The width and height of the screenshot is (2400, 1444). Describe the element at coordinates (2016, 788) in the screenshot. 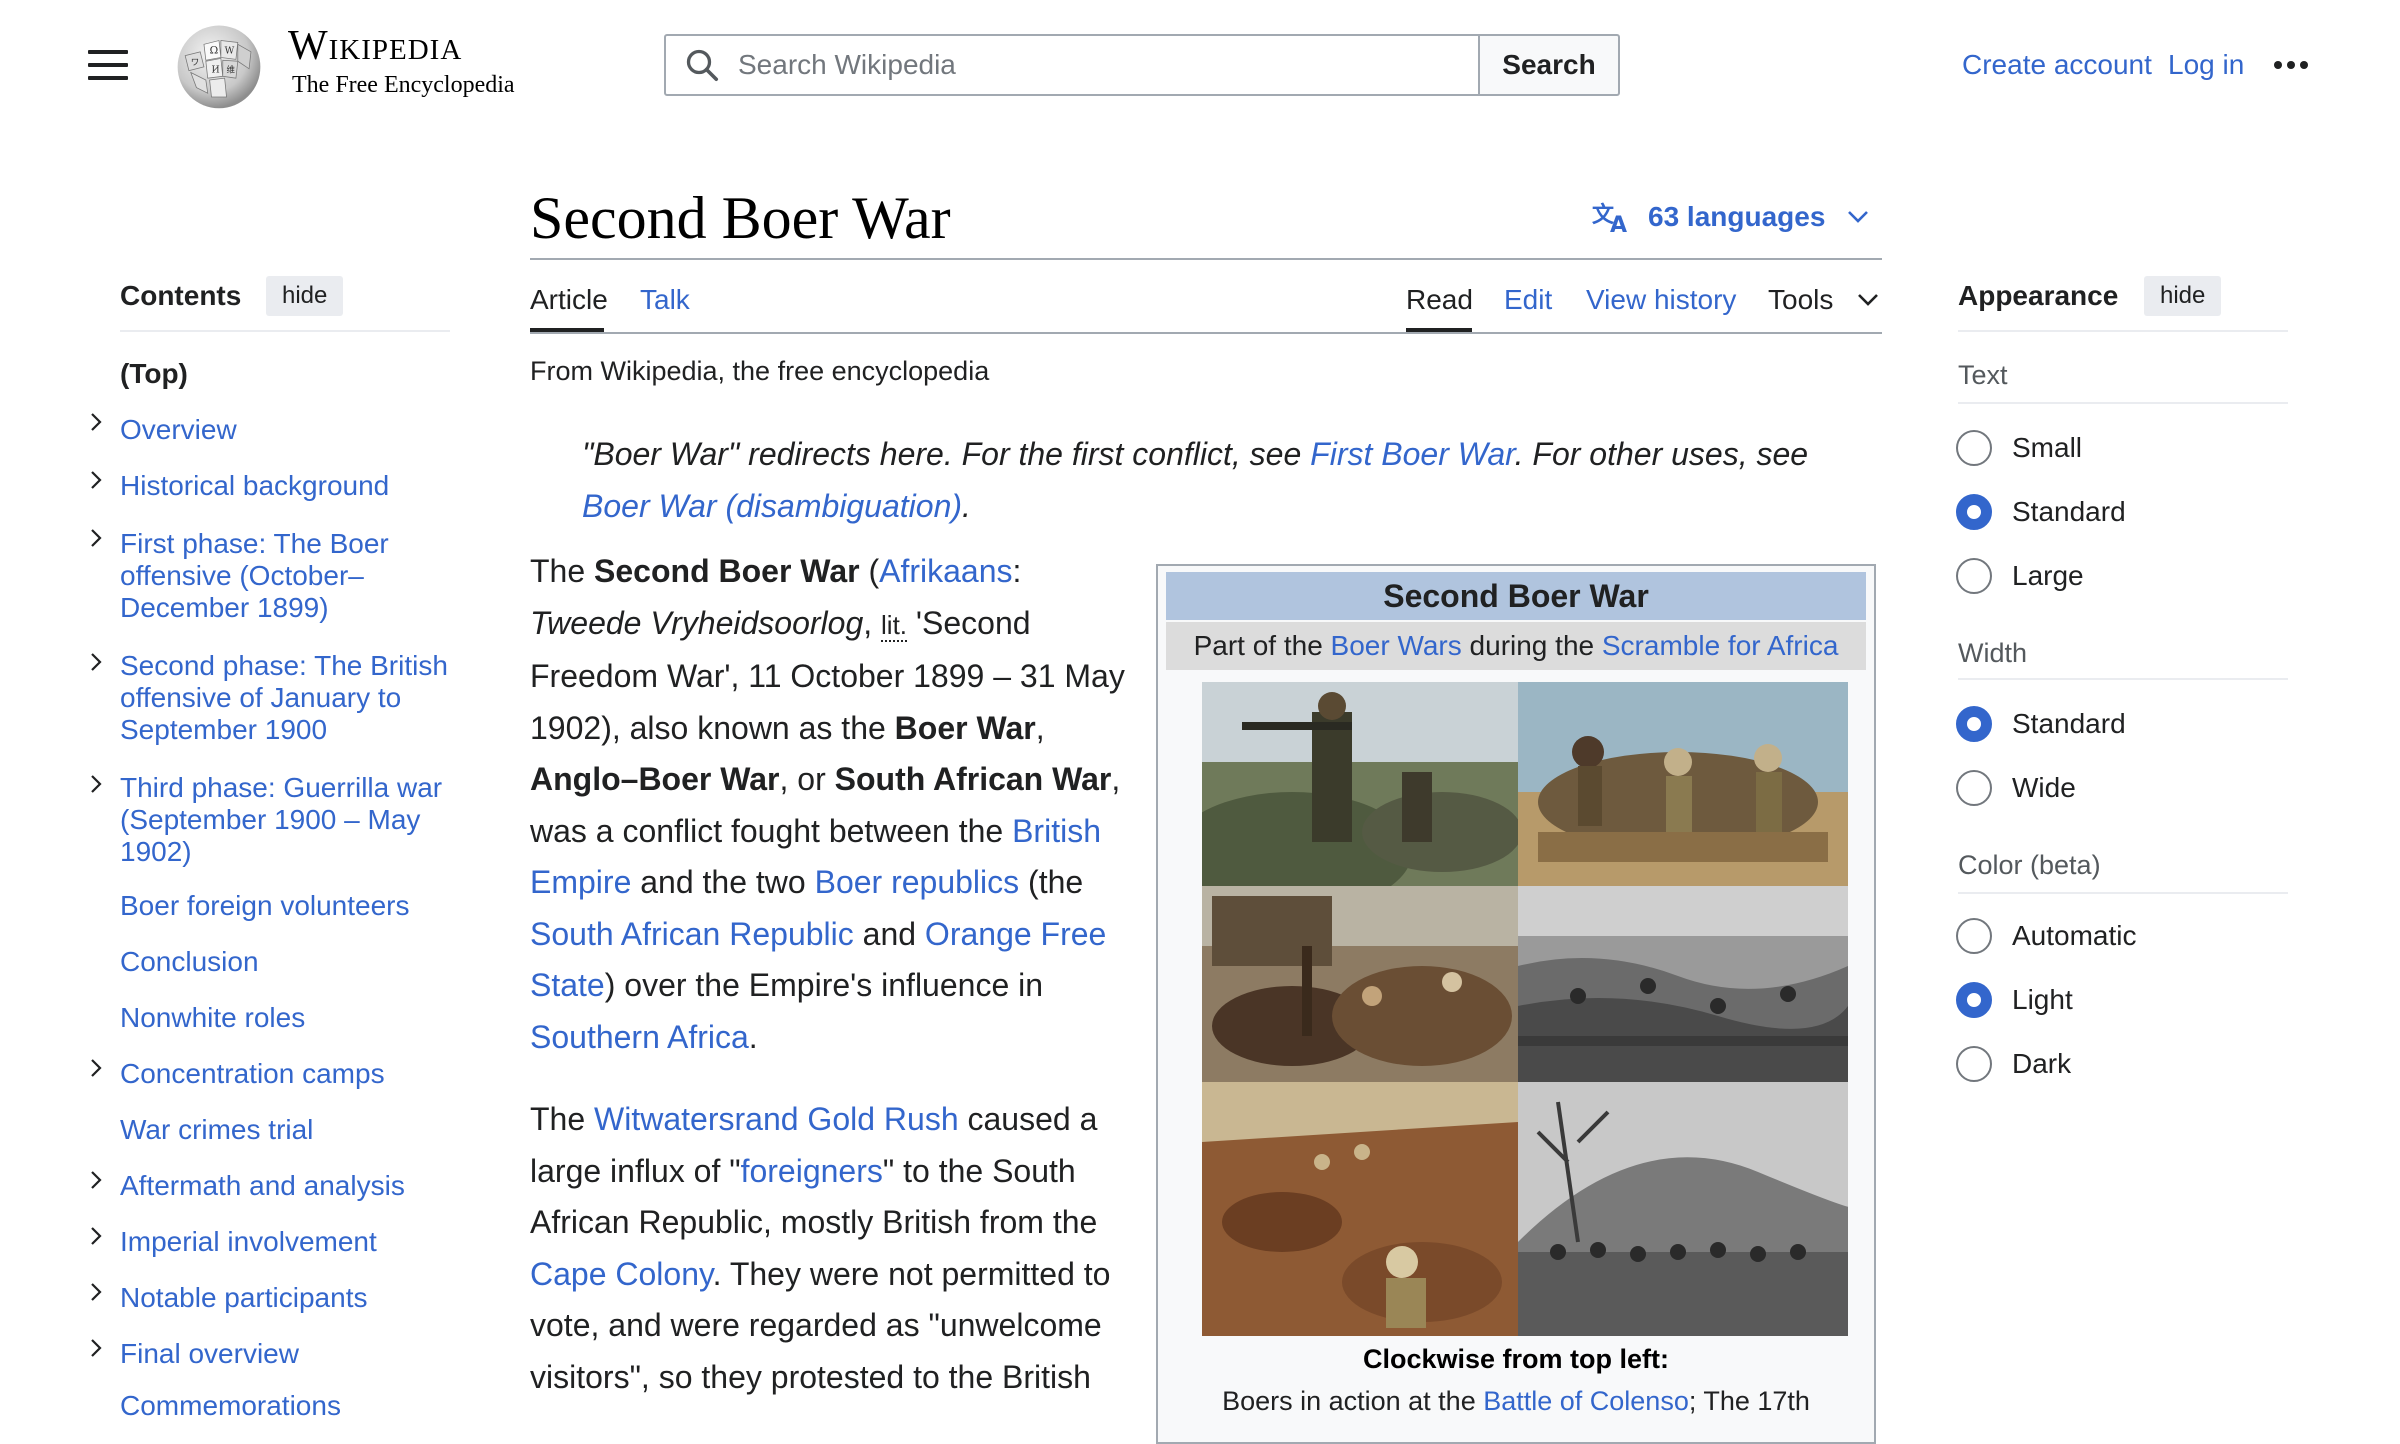

I see `width-wide-option: Wide` at that location.